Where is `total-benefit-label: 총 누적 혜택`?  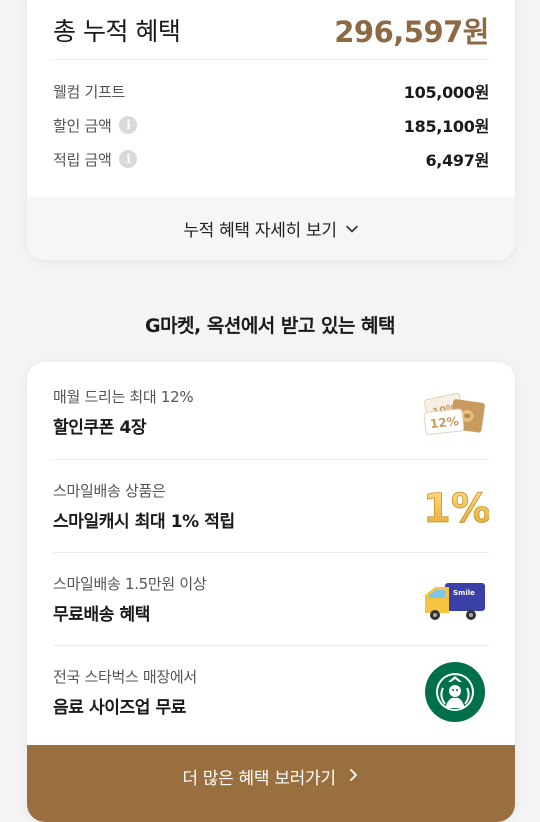 total-benefit-label: 총 누적 혜택 is located at coordinates (117, 31).